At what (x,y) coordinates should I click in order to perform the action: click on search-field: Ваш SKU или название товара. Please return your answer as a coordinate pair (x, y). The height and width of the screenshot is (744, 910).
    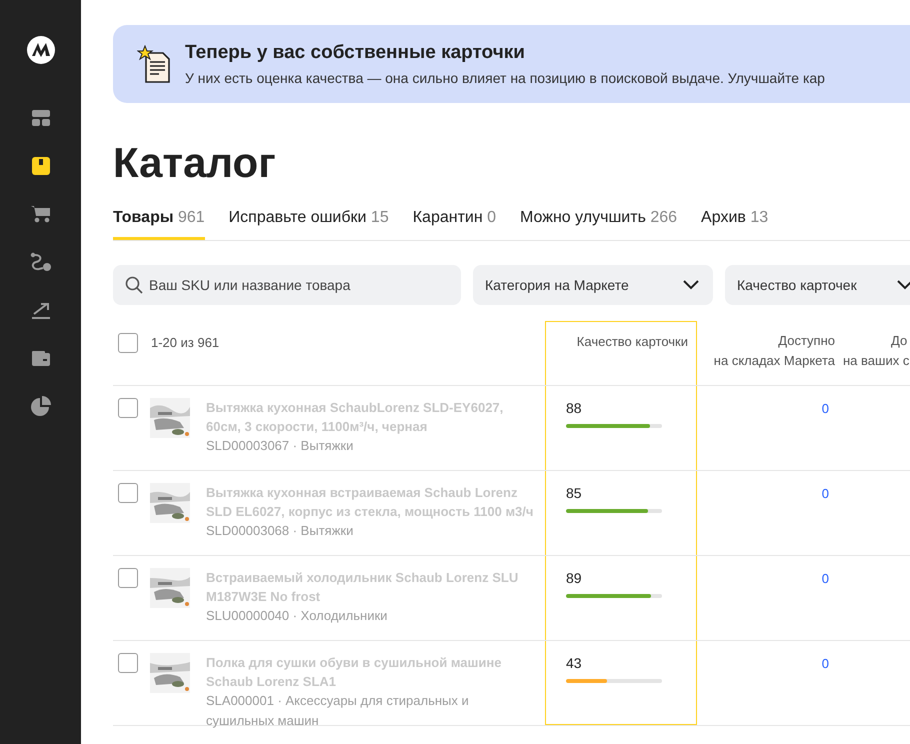
    Looking at the image, I should click on (287, 285).